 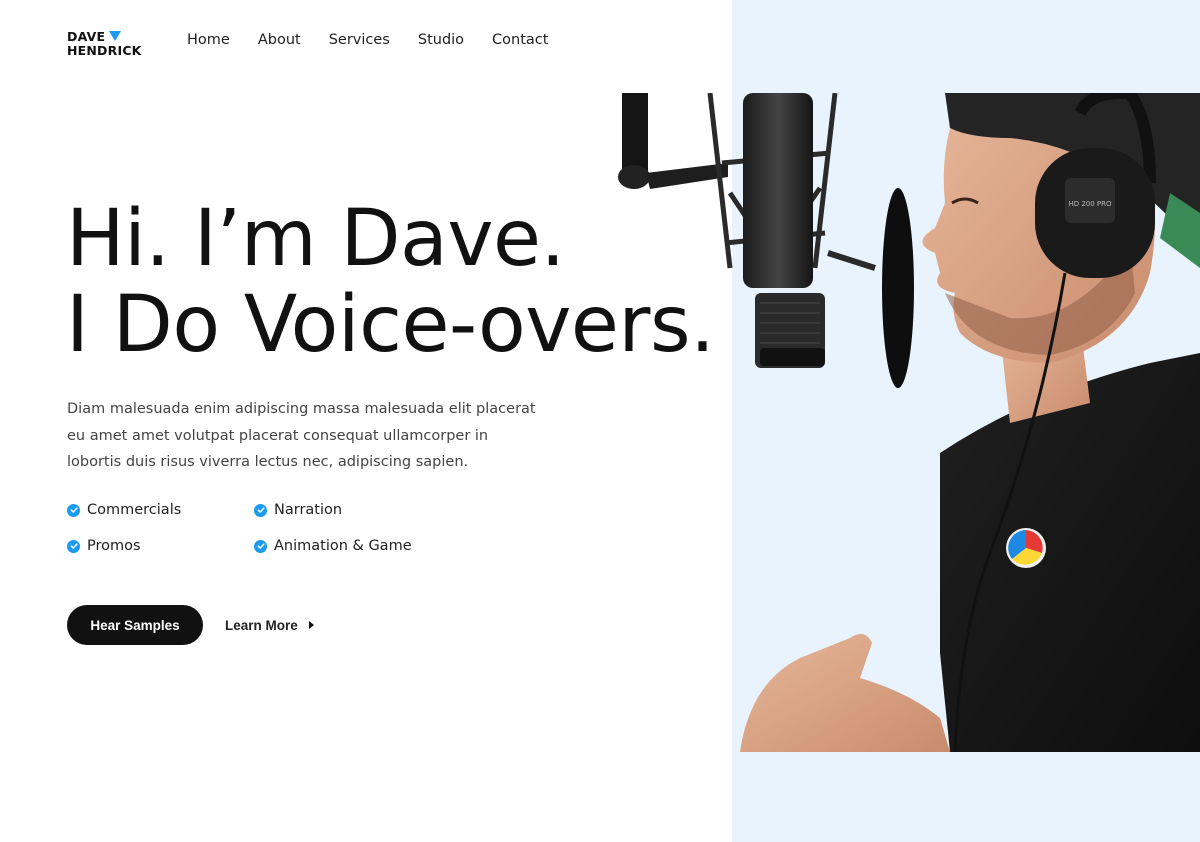 I want to click on learn-more-label: Learn More, so click(x=261, y=625).